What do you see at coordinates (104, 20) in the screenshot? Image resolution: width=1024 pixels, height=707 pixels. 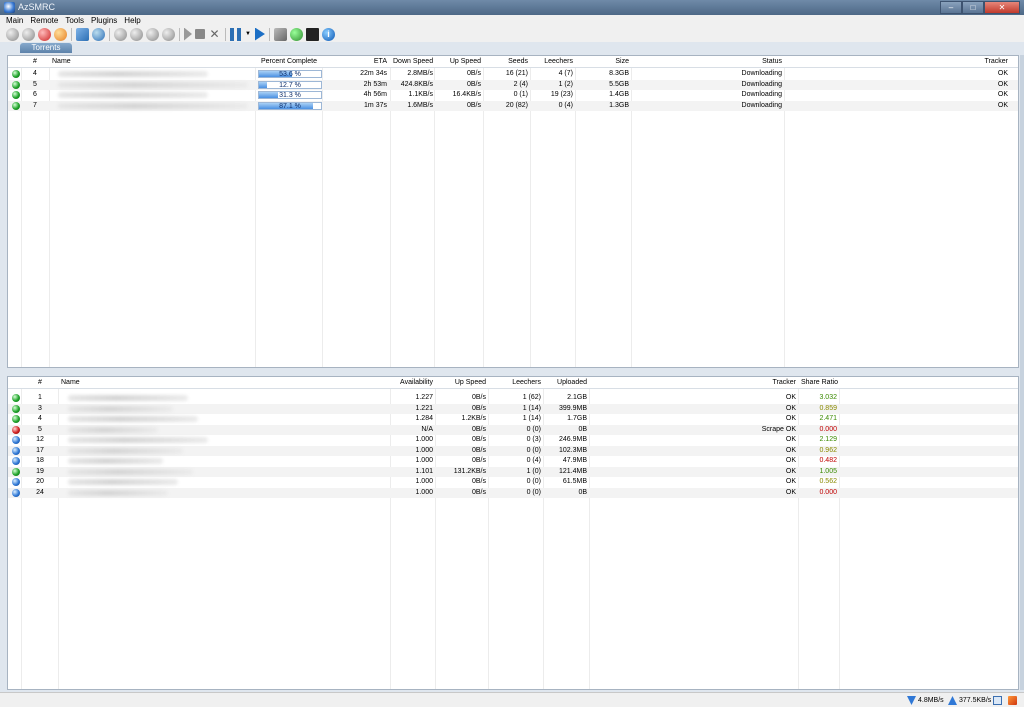 I see `menu-plugins: Plugins` at bounding box center [104, 20].